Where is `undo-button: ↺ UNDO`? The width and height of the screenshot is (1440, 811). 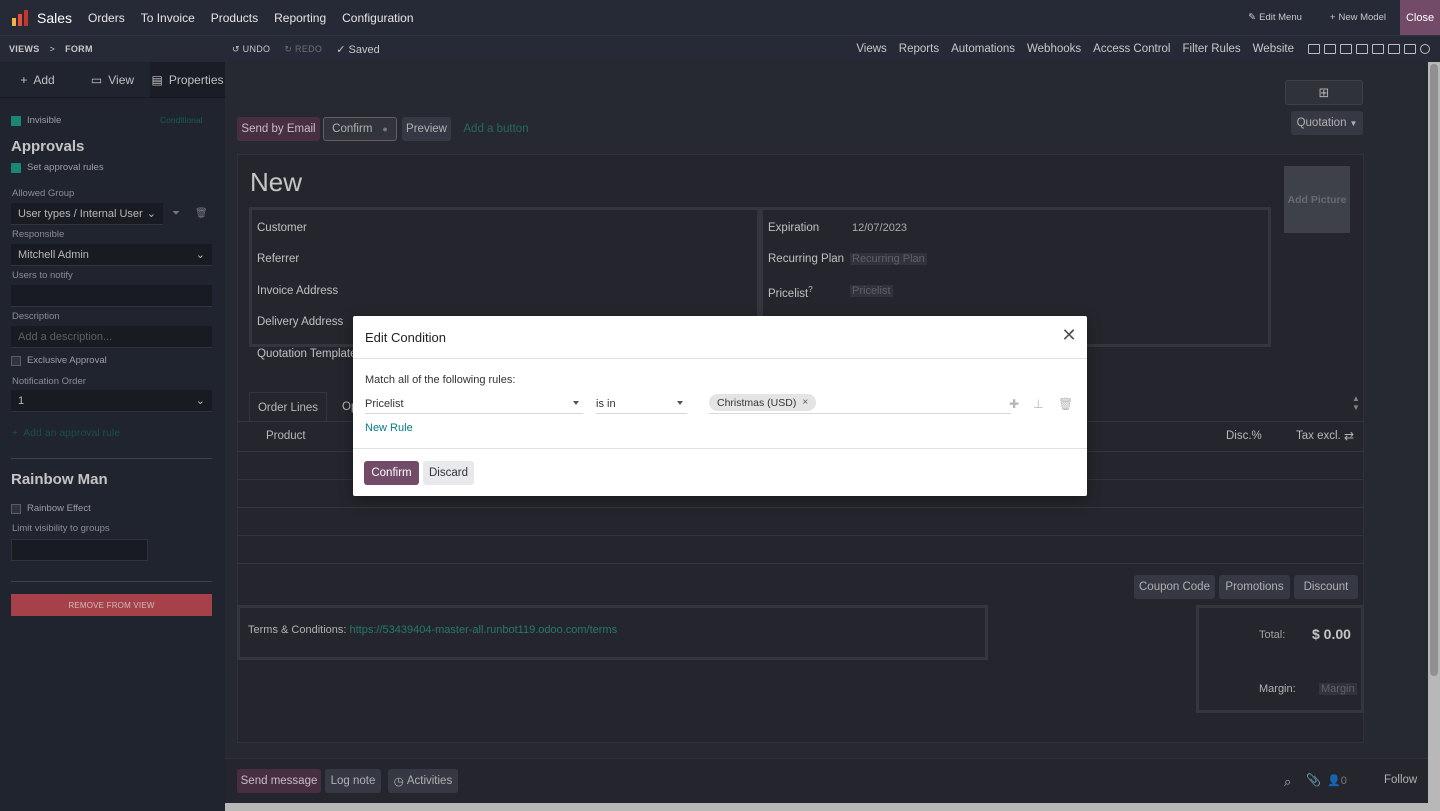 undo-button: ↺ UNDO is located at coordinates (251, 49).